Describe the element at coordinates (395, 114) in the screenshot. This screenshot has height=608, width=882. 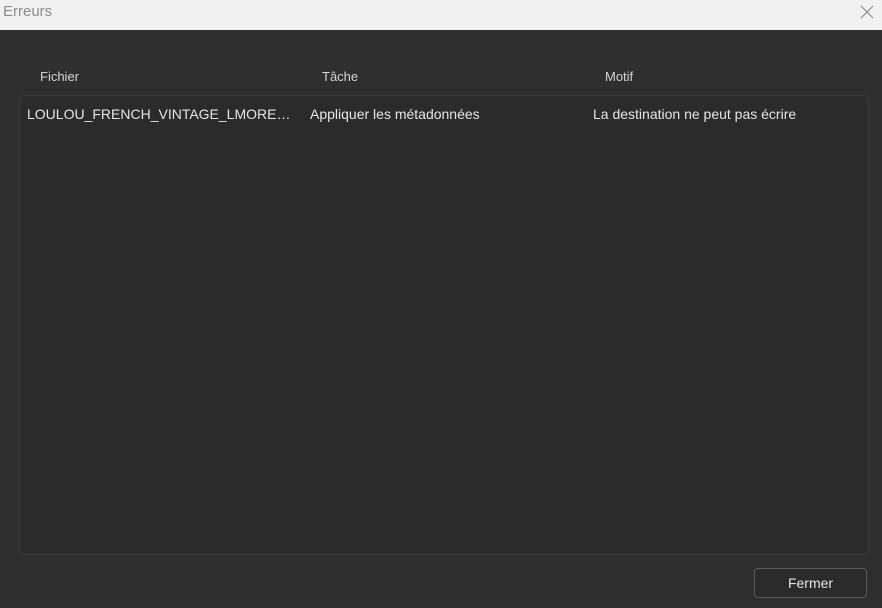
I see `row-task-cell: Appliquer les métadonnées` at that location.